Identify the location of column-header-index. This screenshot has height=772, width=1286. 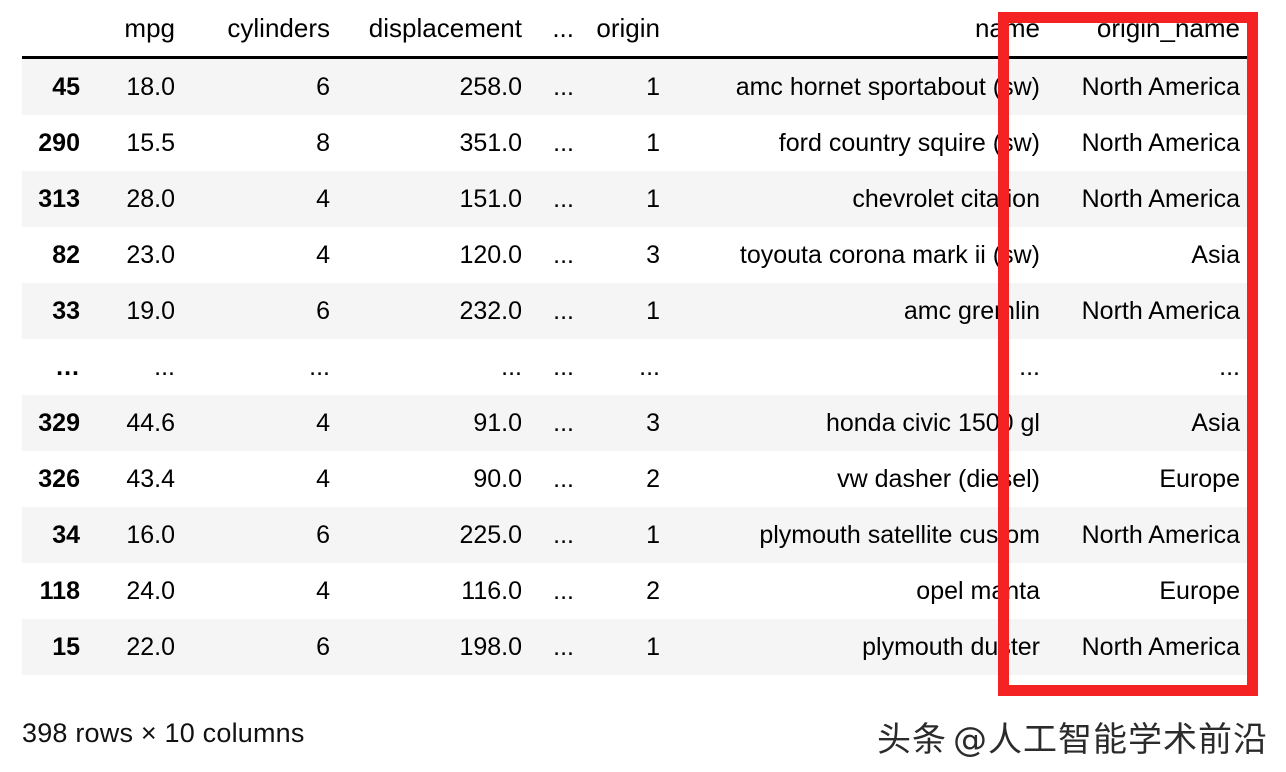
(56, 29).